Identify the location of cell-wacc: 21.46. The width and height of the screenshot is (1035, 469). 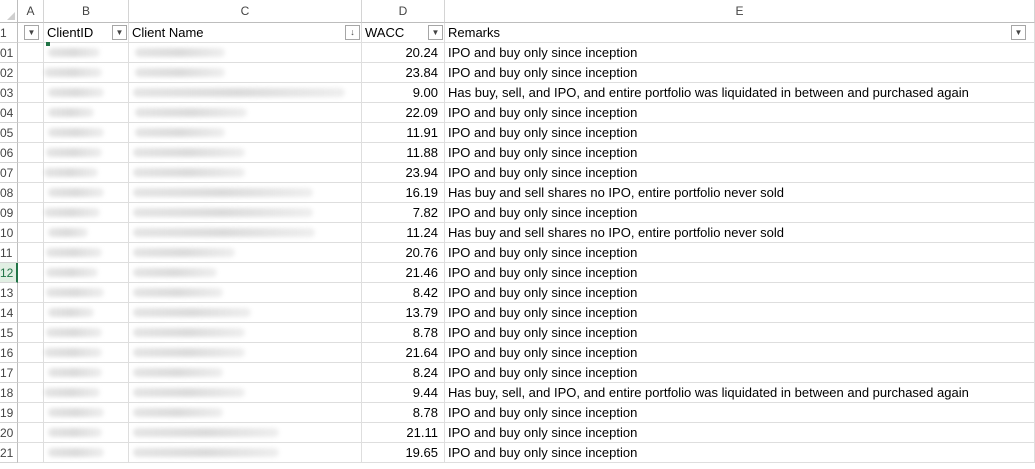
(403, 272).